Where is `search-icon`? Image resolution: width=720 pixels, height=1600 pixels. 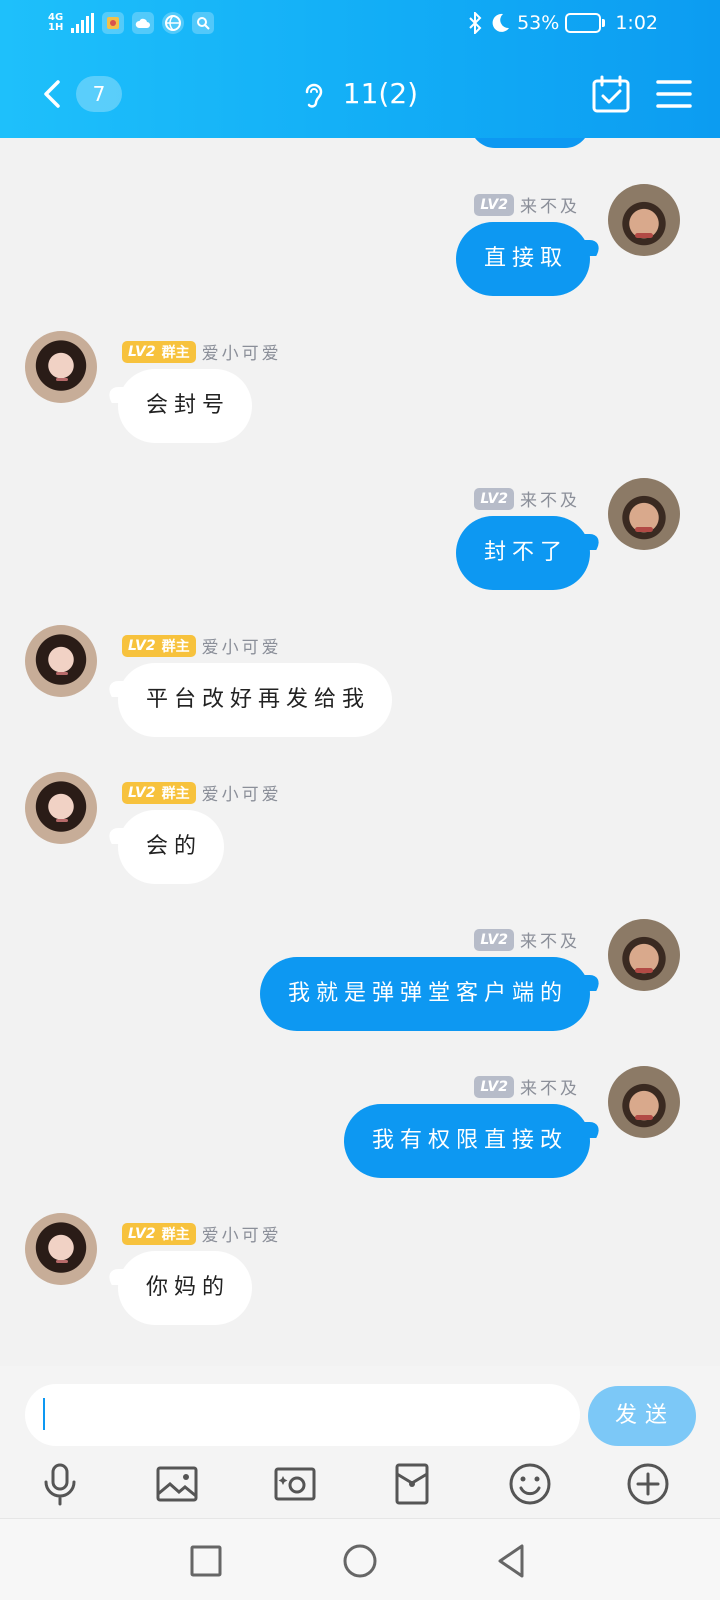 search-icon is located at coordinates (203, 23).